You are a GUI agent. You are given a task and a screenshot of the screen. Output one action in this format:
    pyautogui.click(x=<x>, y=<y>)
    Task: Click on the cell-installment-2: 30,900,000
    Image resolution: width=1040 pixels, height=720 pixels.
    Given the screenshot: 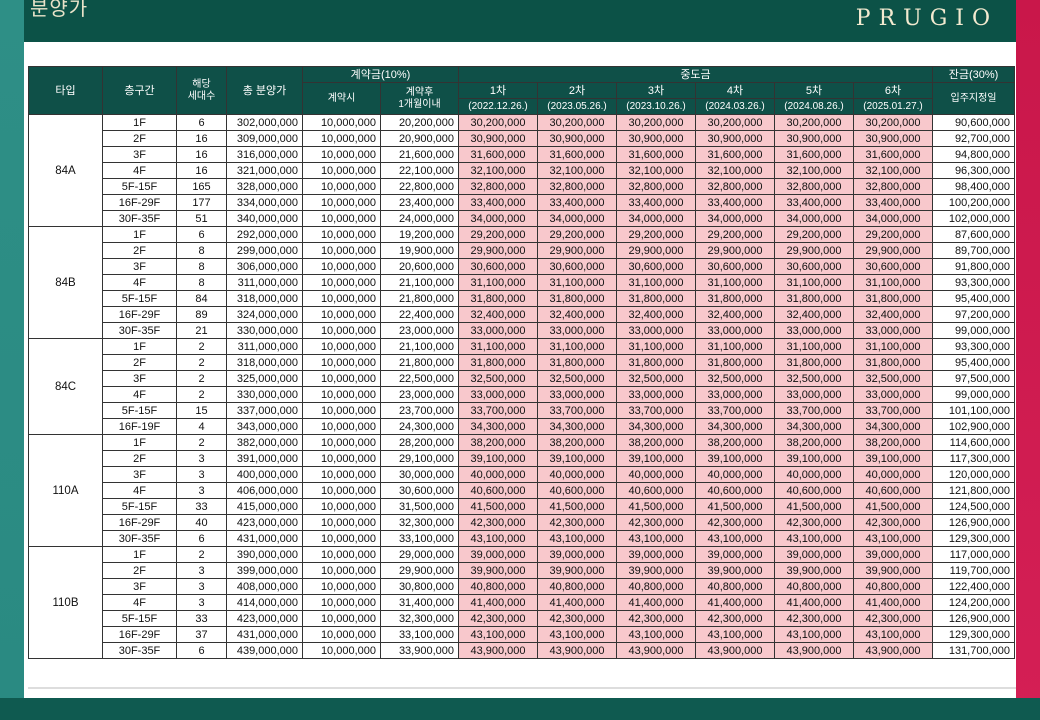 What is the action you would take?
    pyautogui.click(x=577, y=138)
    